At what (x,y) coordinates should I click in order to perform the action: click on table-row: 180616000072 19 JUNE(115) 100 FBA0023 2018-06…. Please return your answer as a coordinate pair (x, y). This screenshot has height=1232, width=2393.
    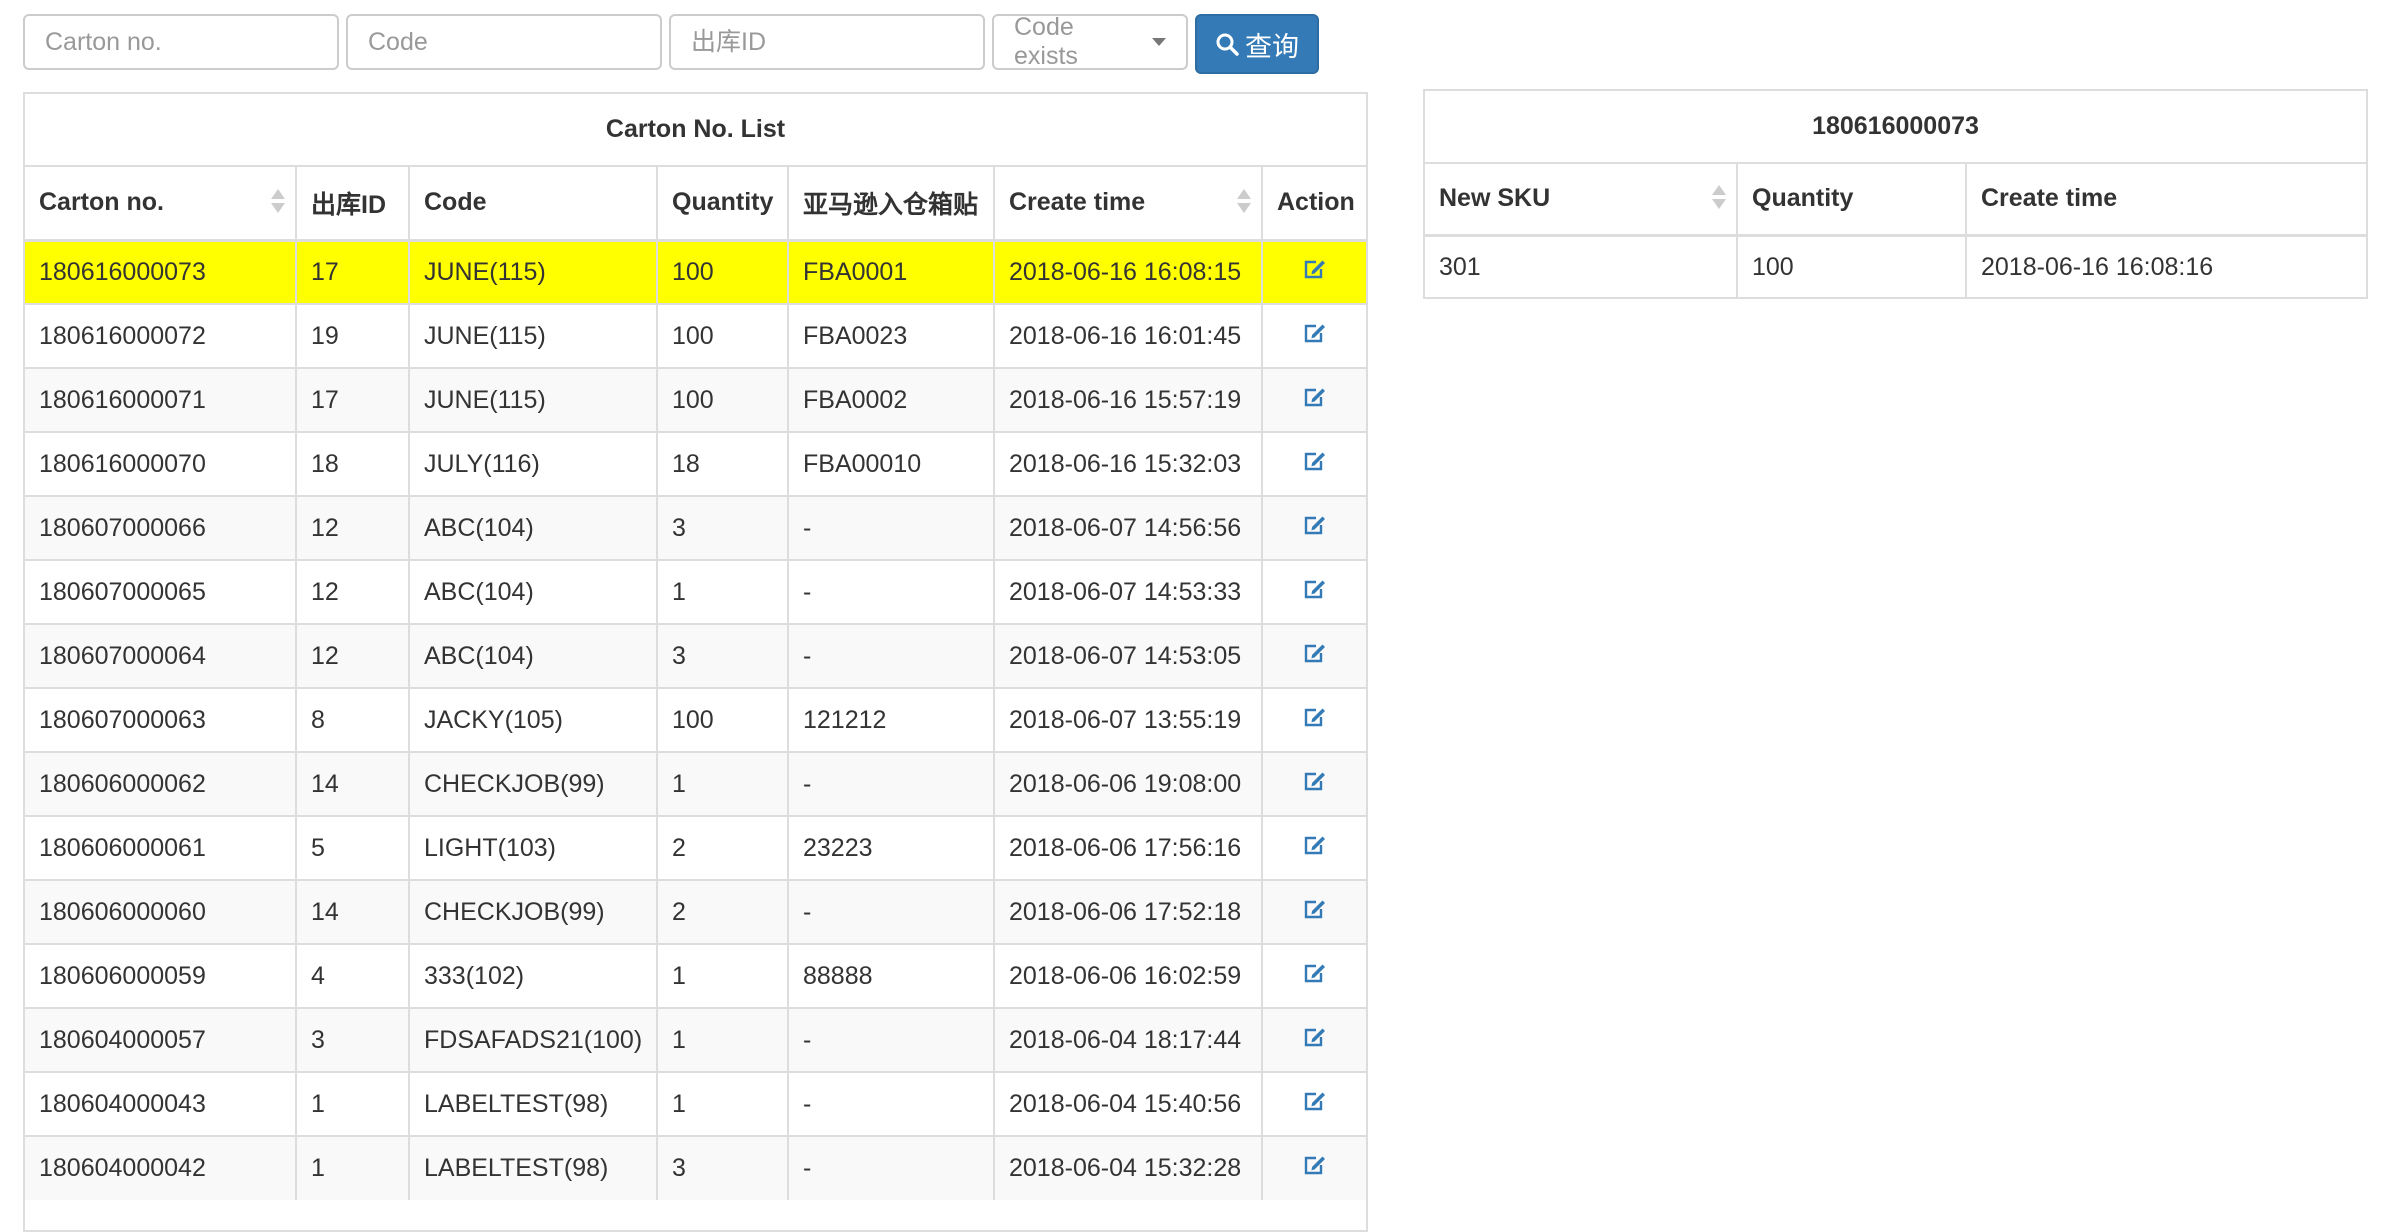
    Looking at the image, I should click on (695, 335).